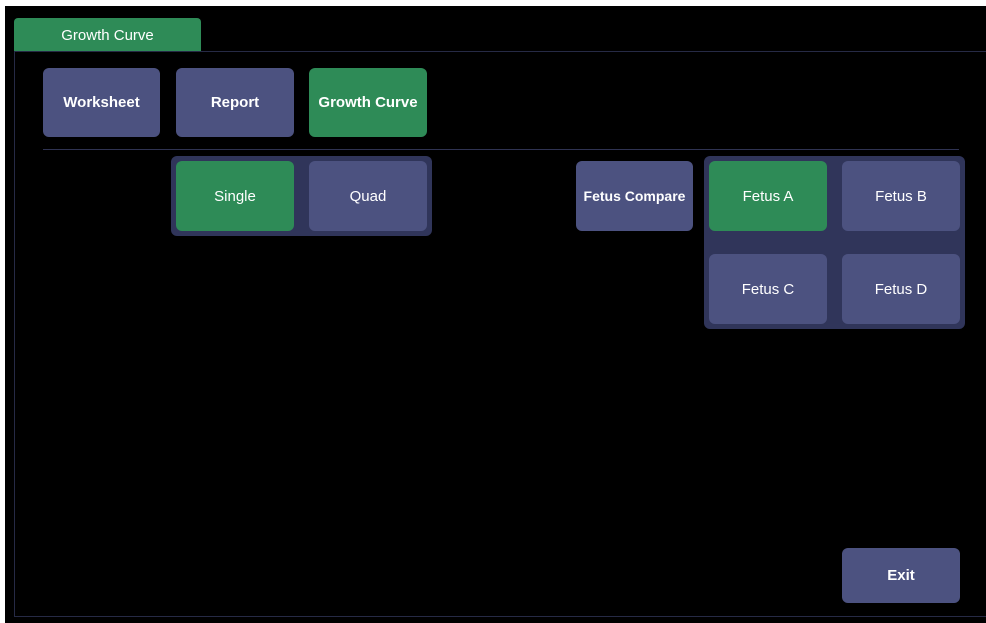 The height and width of the screenshot is (623, 986). Describe the element at coordinates (901, 289) in the screenshot. I see `fetus-d-button: Fetus D` at that location.